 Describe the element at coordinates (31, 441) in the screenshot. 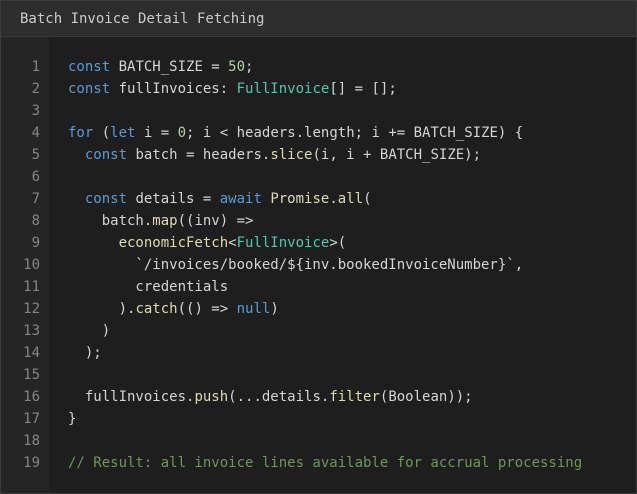

I see `line-number: 18` at that location.